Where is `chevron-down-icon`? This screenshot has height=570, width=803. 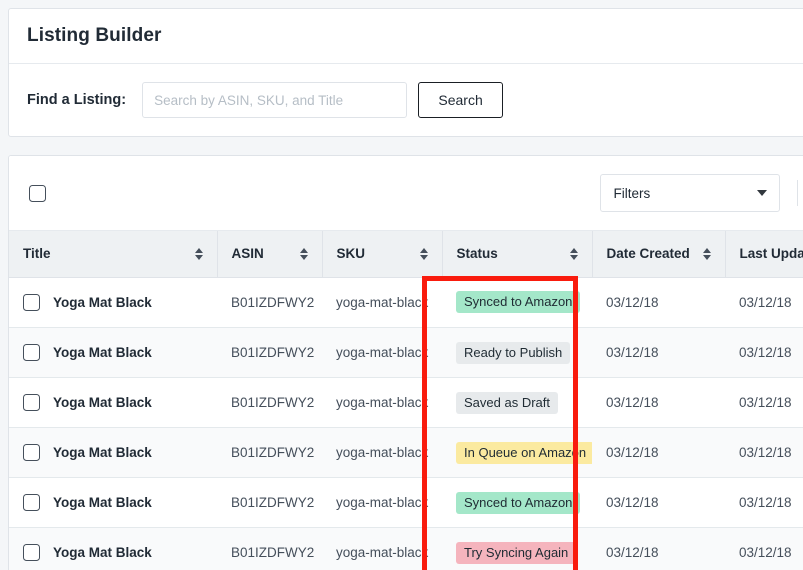 chevron-down-icon is located at coordinates (762, 193).